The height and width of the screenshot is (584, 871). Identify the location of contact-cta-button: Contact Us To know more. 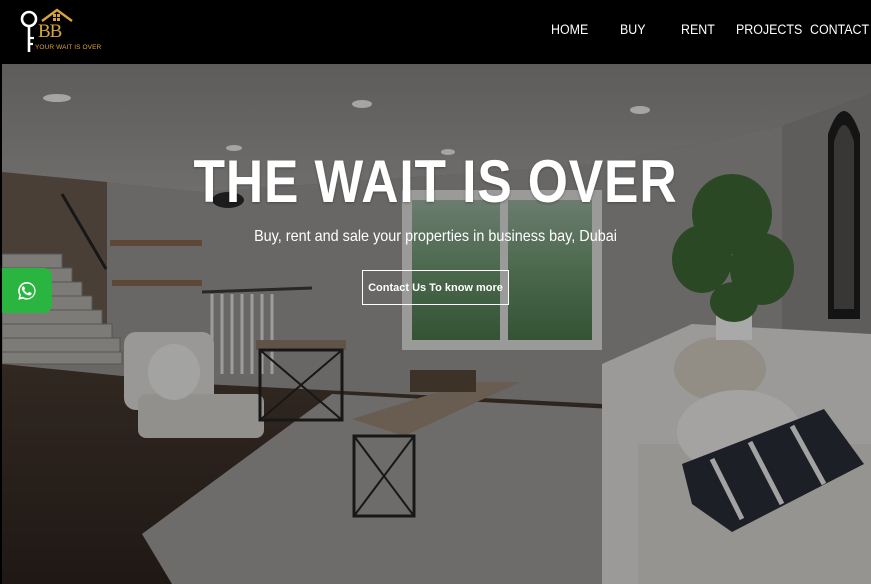
(435, 287).